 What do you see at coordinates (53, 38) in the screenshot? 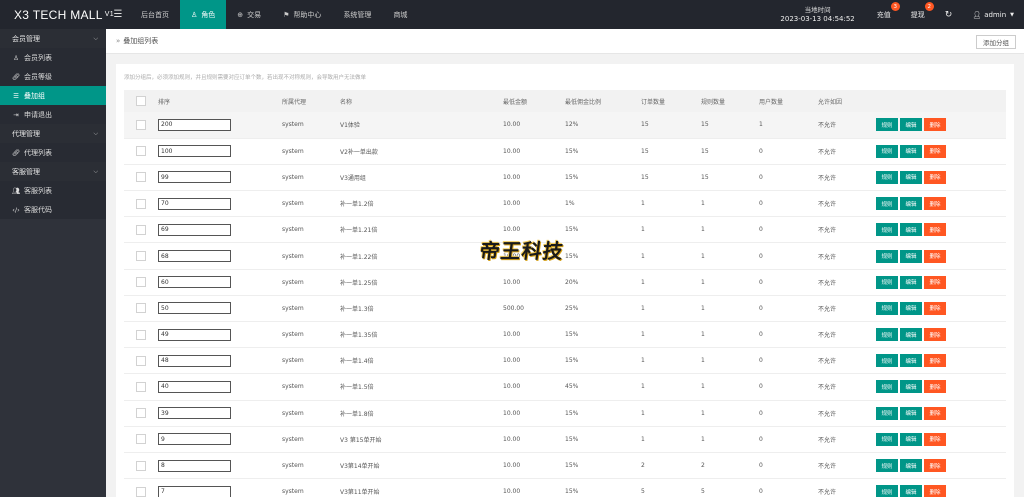
I see `sidebar-group-0: 会员管理 ⌵` at bounding box center [53, 38].